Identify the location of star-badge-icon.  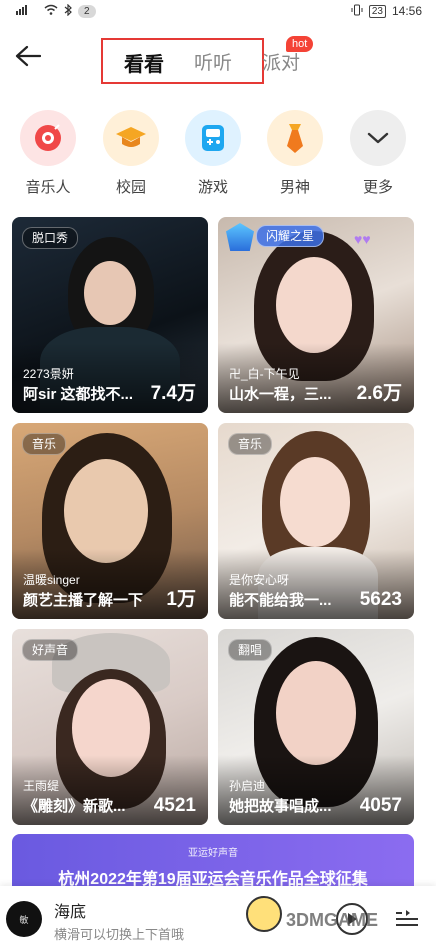
(240, 237).